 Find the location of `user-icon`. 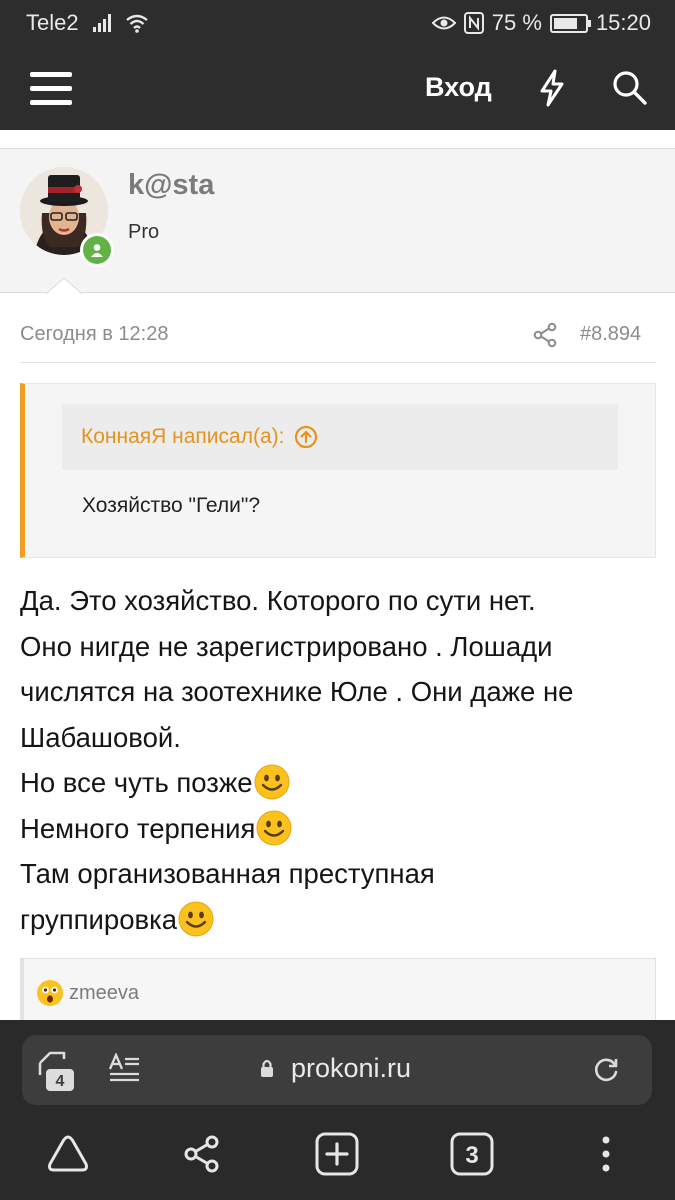

user-icon is located at coordinates (97, 250).